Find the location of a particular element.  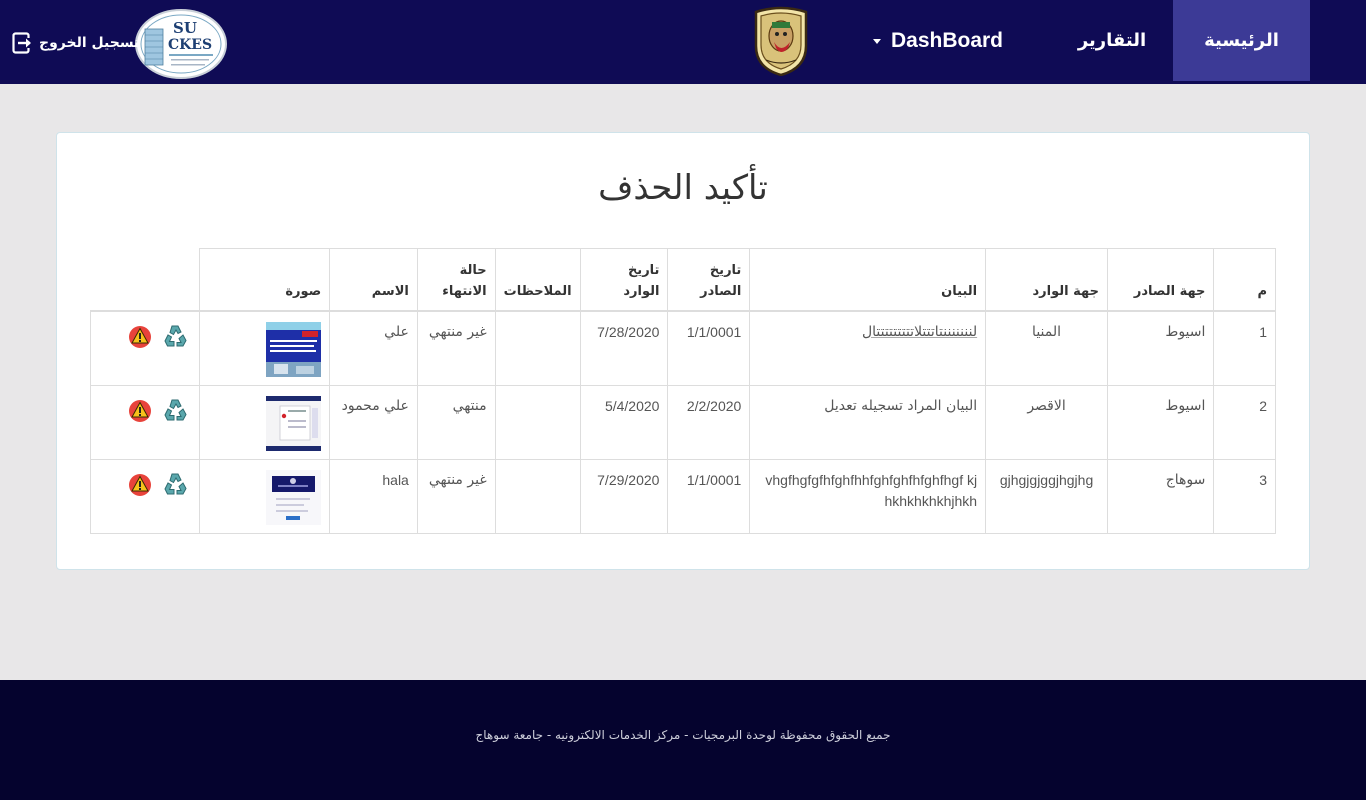

cell-receiver: الاقصر is located at coordinates (1046, 422).